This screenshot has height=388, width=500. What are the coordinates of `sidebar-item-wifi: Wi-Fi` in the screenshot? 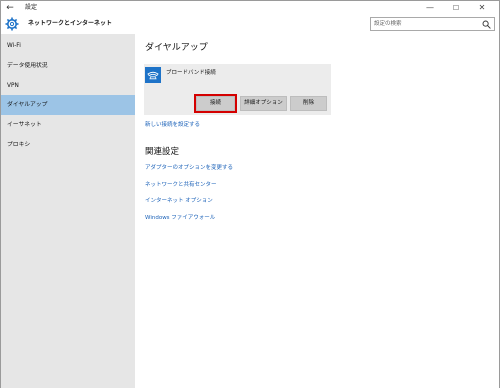 It's located at (68, 46).